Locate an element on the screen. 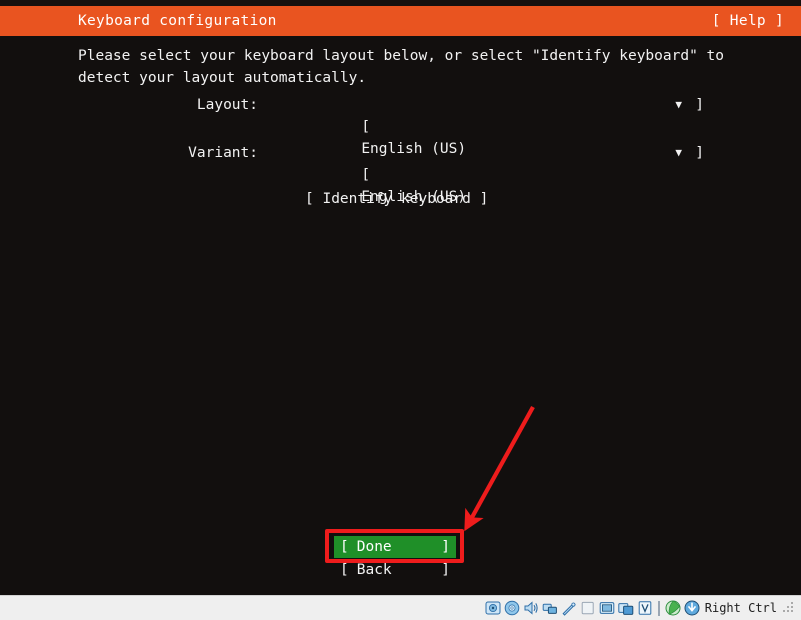 This screenshot has width=801, height=620. back-bracket-open: [ is located at coordinates (344, 570).